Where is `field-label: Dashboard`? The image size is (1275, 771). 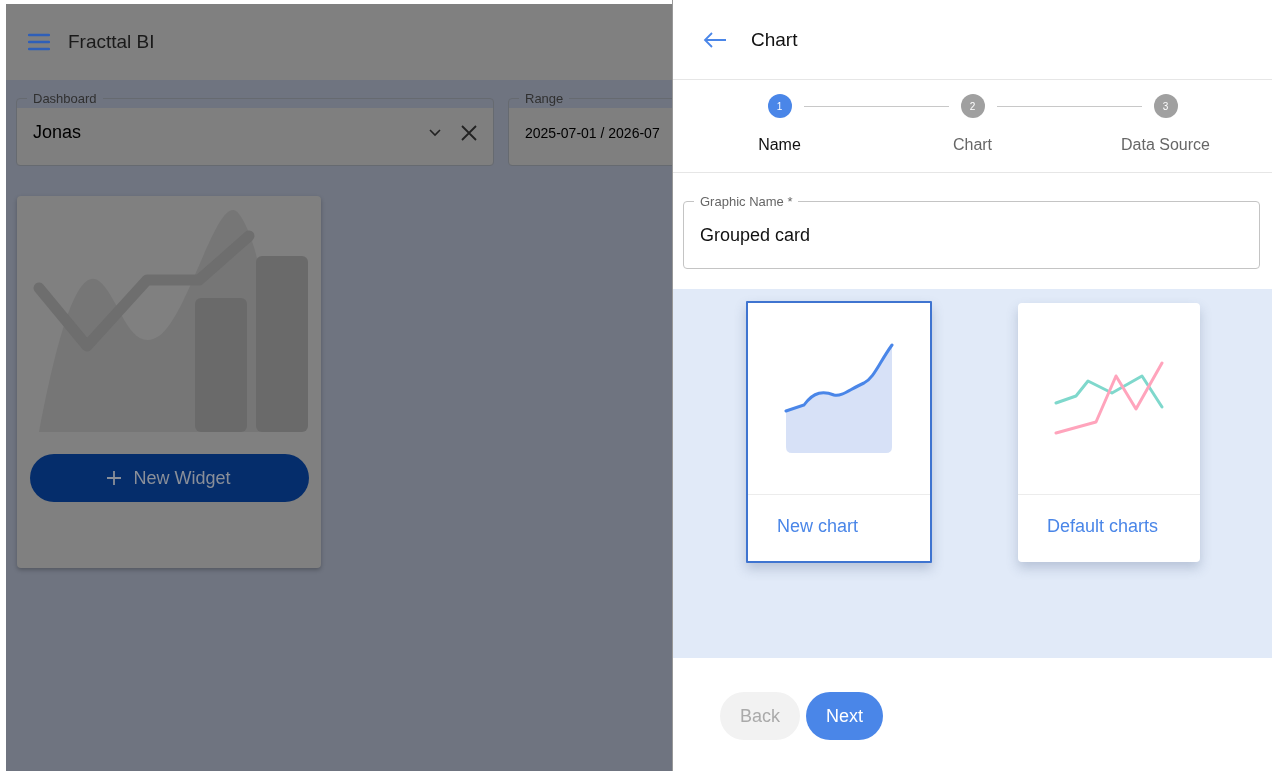 field-label: Dashboard is located at coordinates (65, 98).